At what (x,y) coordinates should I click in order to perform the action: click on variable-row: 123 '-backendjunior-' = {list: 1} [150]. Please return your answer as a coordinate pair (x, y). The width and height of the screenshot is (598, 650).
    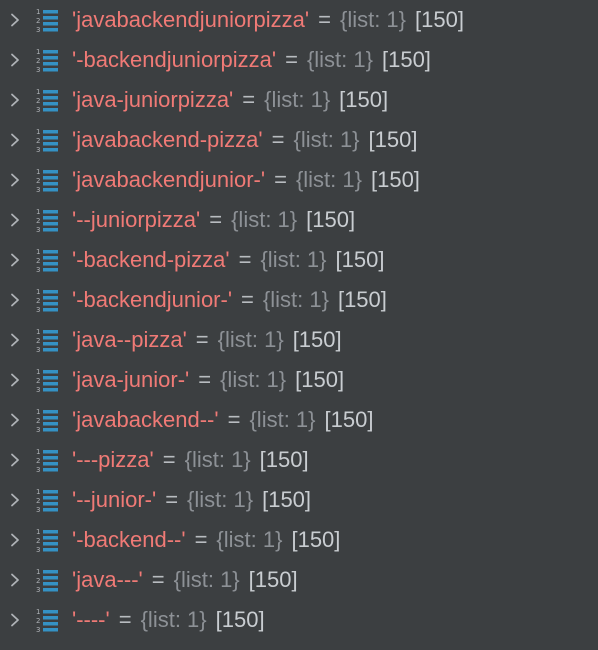
    Looking at the image, I should click on (299, 300).